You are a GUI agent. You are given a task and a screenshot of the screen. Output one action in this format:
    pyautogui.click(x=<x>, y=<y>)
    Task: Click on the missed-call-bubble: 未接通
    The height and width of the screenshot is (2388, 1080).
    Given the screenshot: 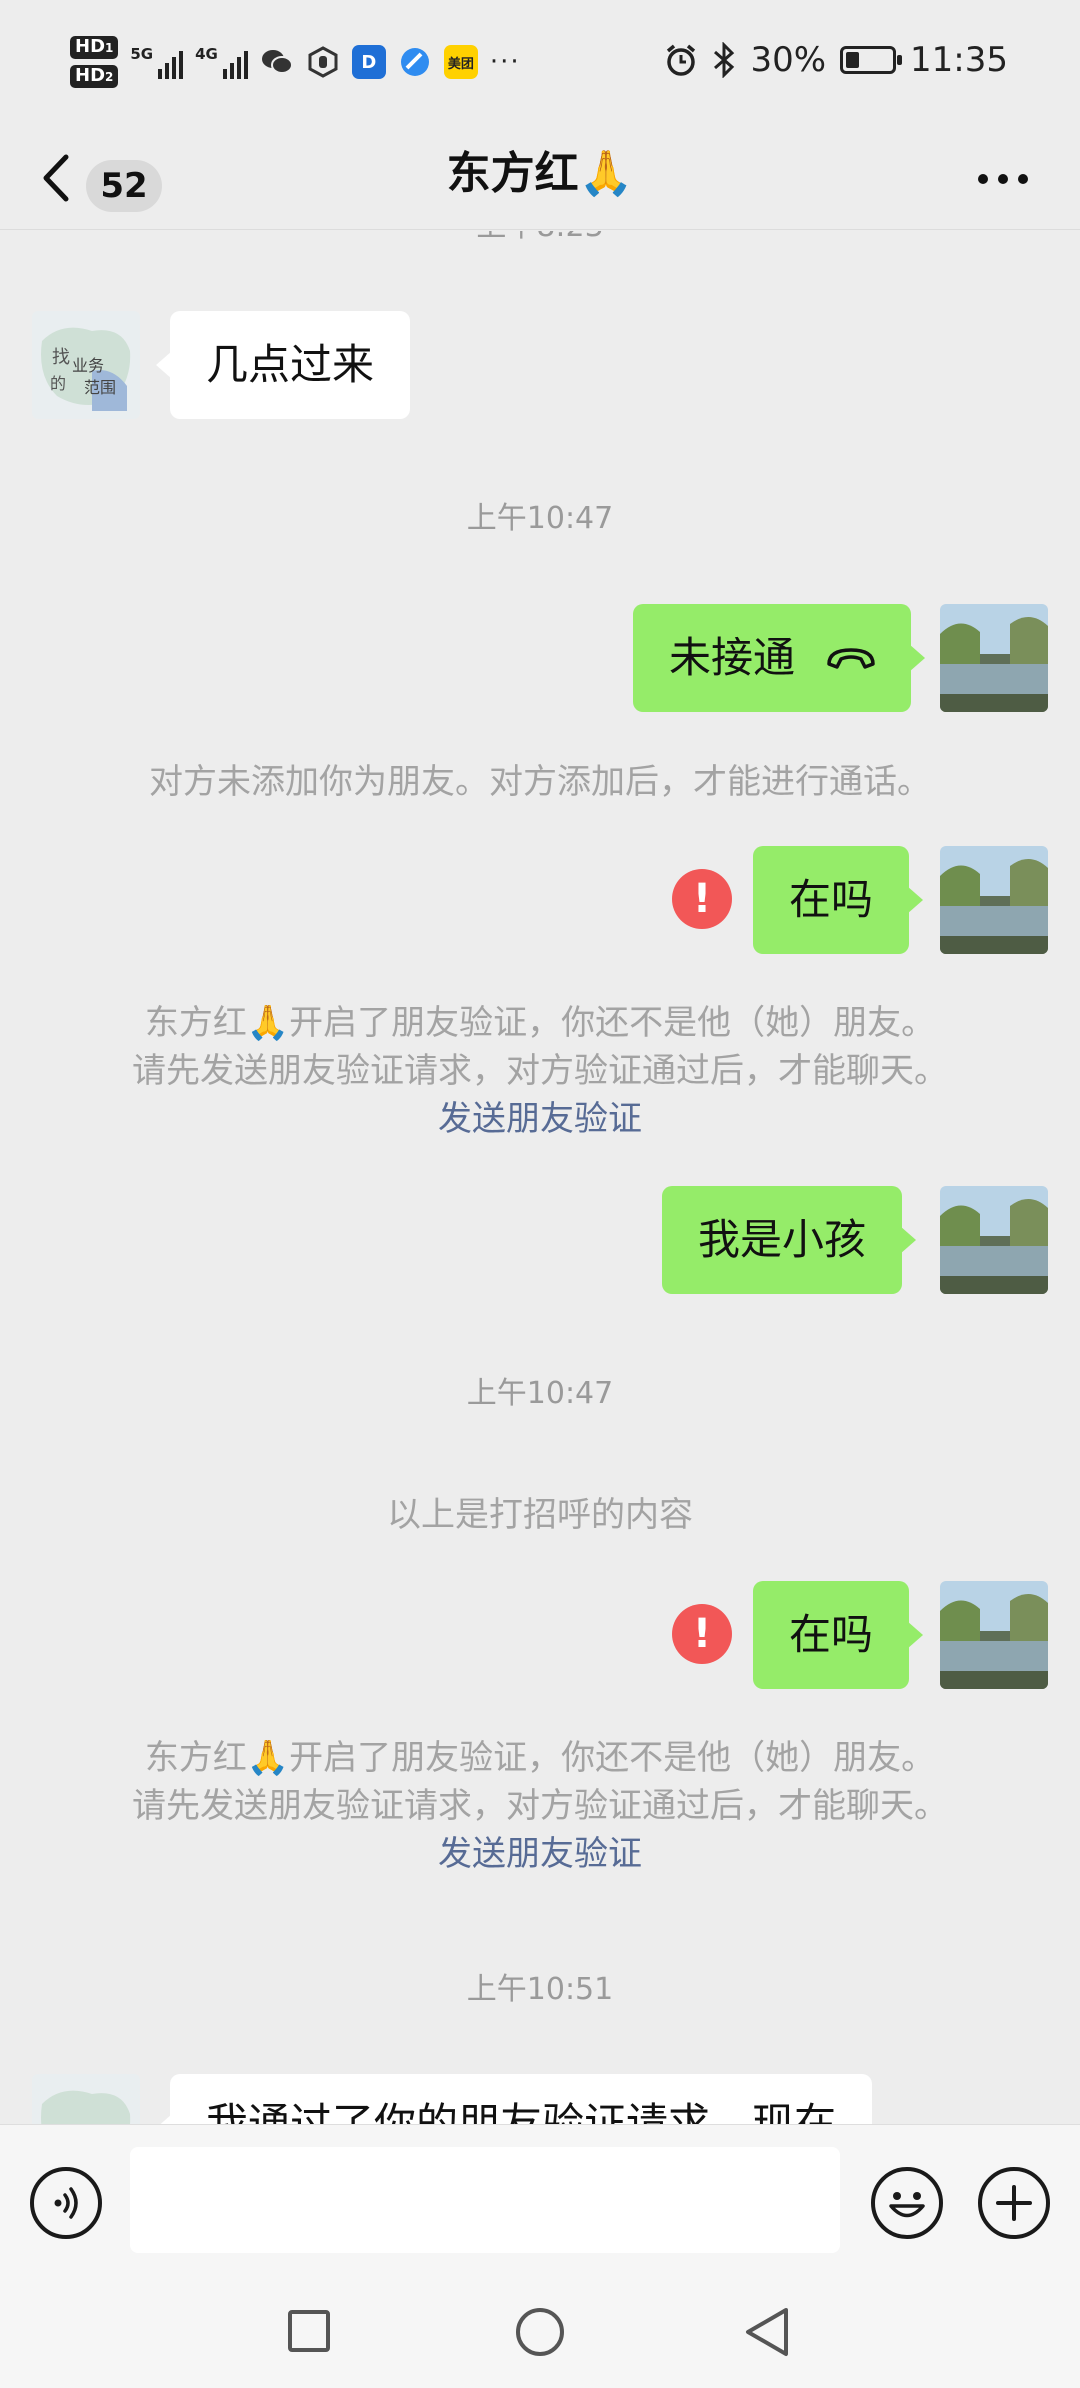 What is the action you would take?
    pyautogui.click(x=779, y=658)
    